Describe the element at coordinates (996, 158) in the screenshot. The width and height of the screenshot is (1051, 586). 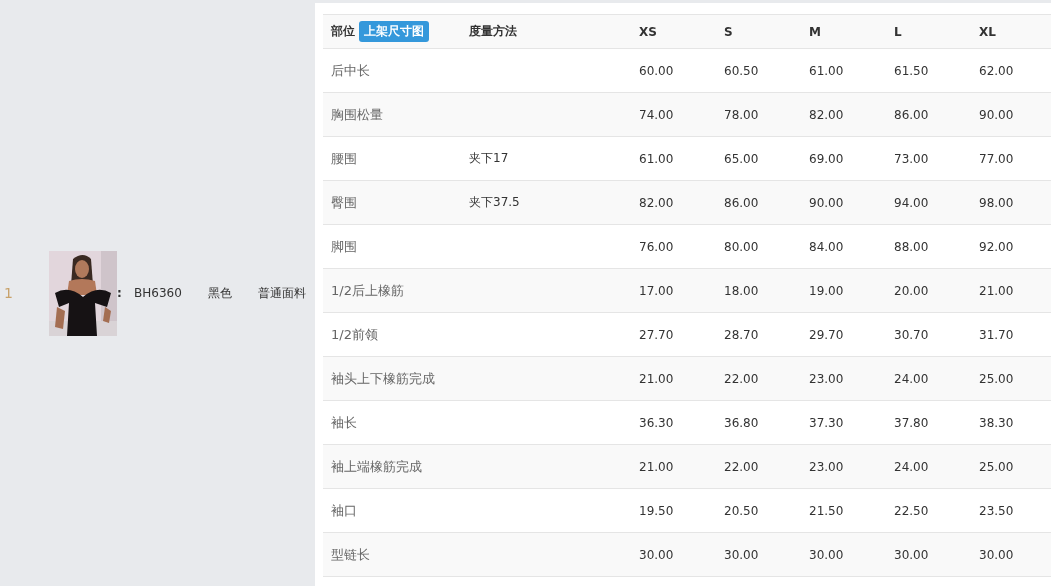
I see `size-value: 77.00` at that location.